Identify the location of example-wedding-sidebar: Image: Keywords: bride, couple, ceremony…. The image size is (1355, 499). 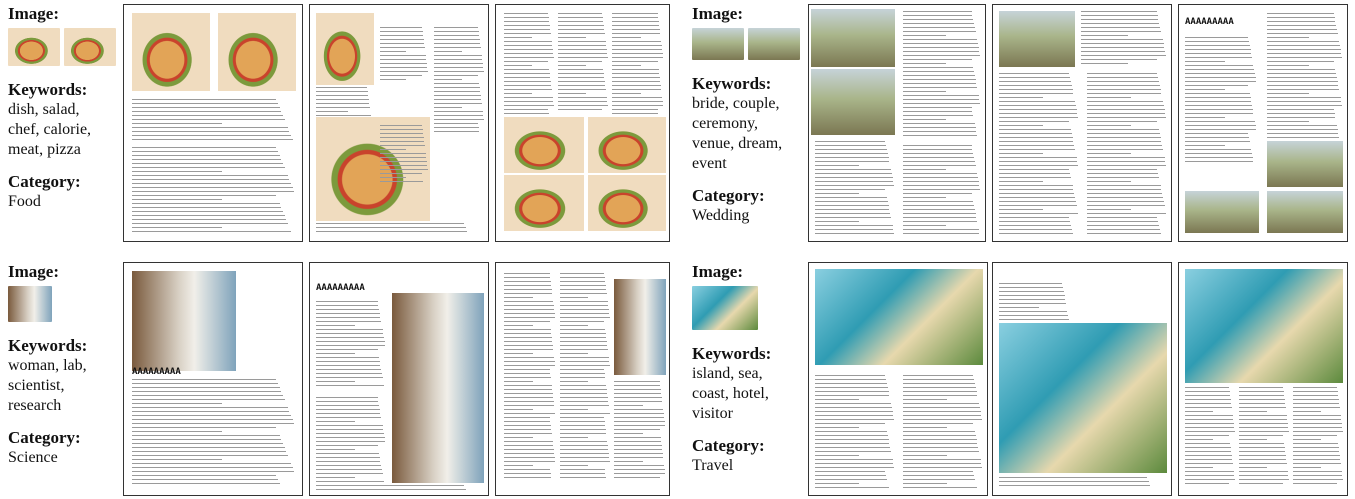
(749, 115).